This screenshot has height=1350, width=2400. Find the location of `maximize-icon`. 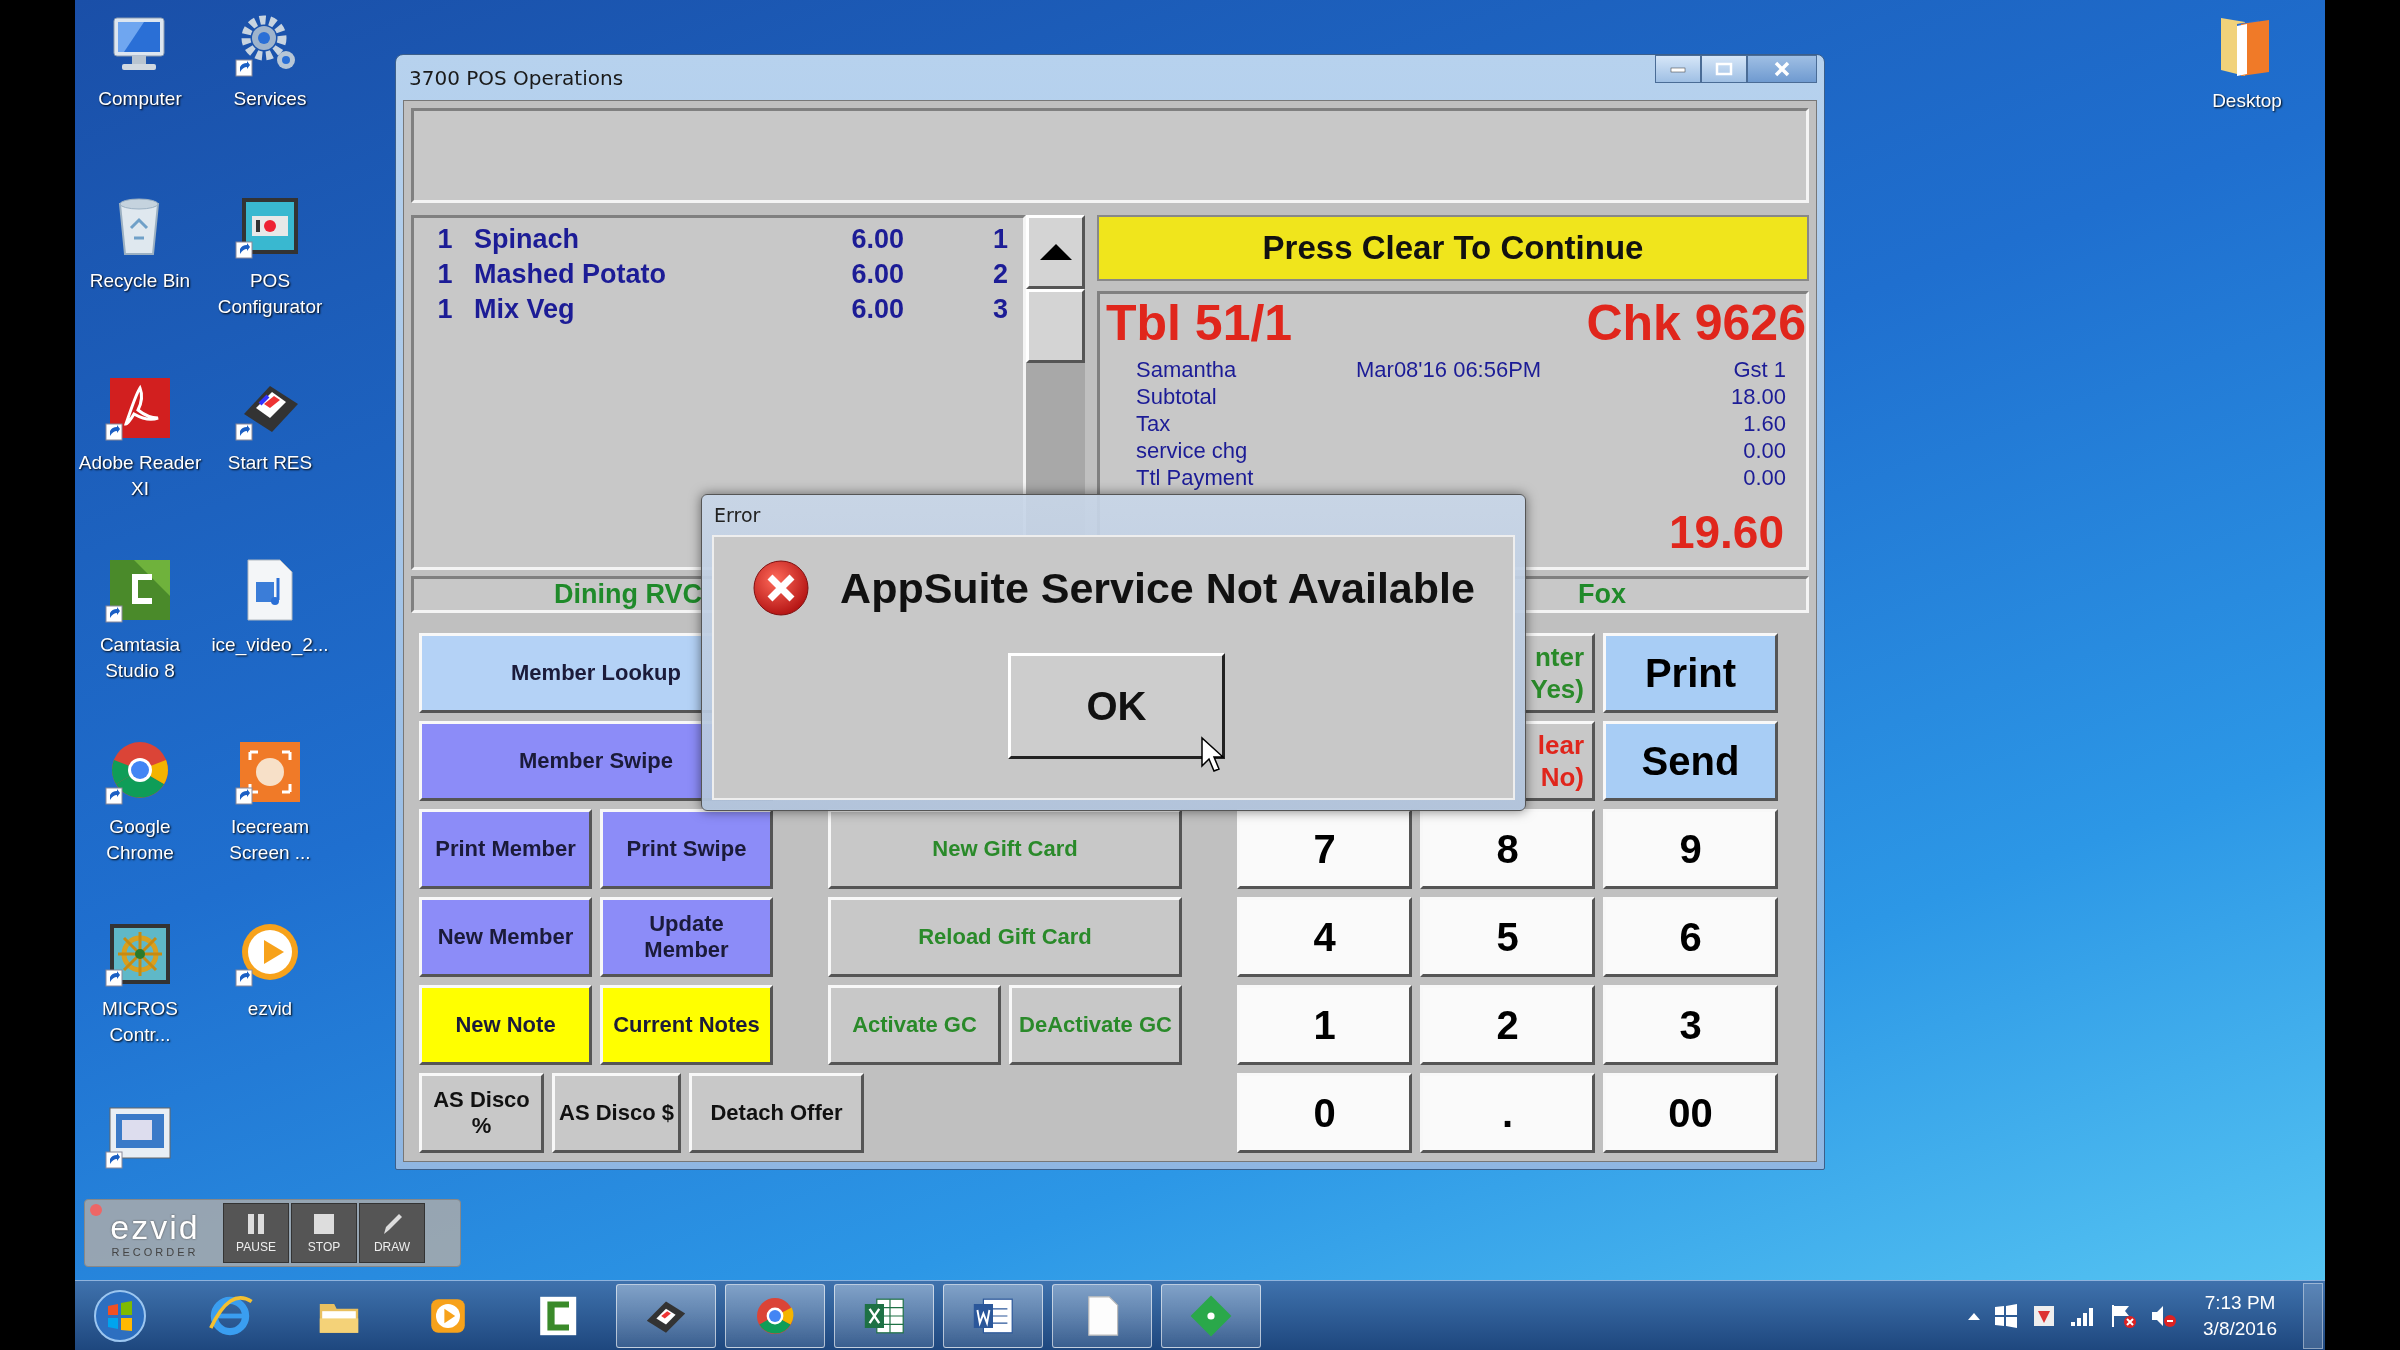

maximize-icon is located at coordinates (1724, 69).